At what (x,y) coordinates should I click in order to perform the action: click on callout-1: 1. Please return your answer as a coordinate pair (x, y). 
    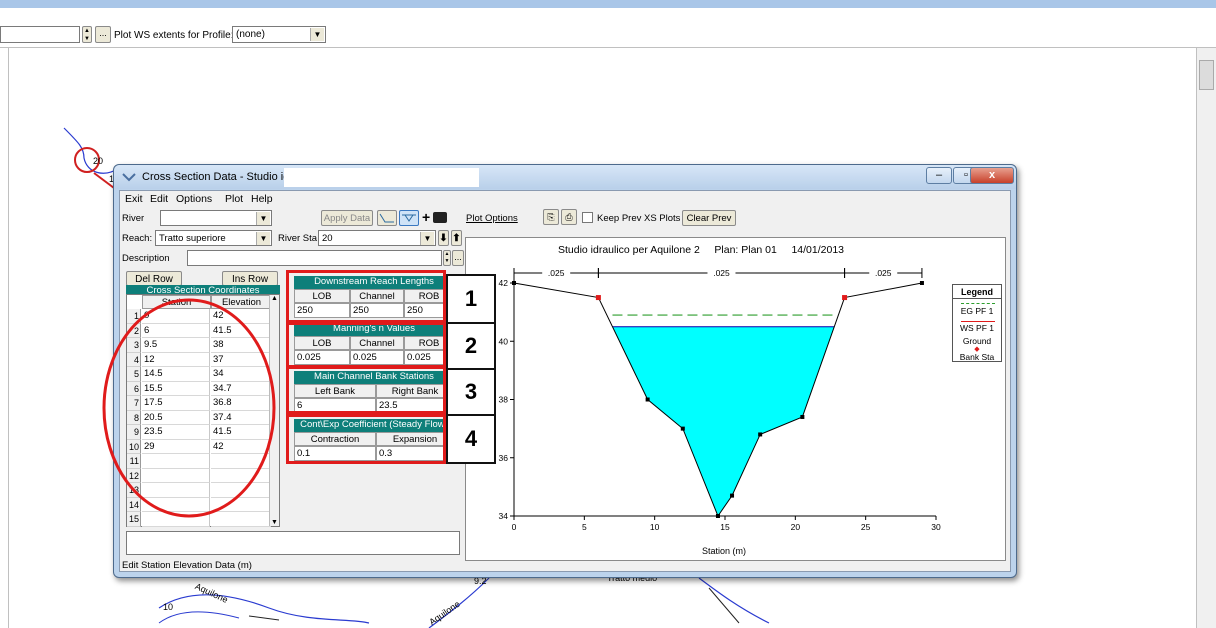
    Looking at the image, I should click on (471, 299).